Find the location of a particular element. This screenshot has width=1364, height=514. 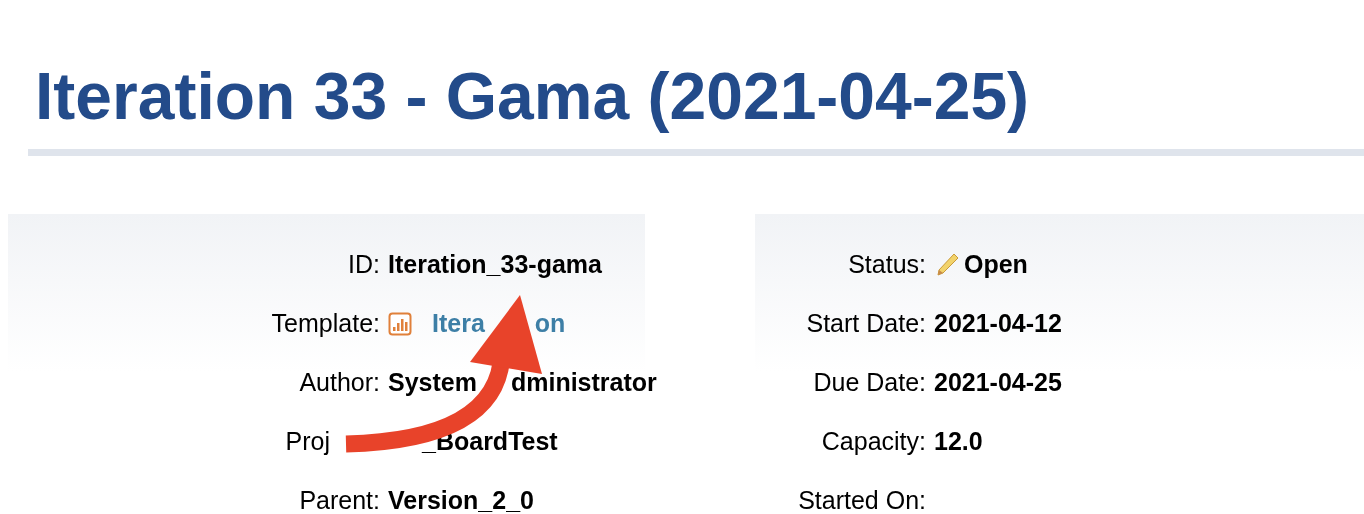

field-value: 12.0 is located at coordinates (958, 441).